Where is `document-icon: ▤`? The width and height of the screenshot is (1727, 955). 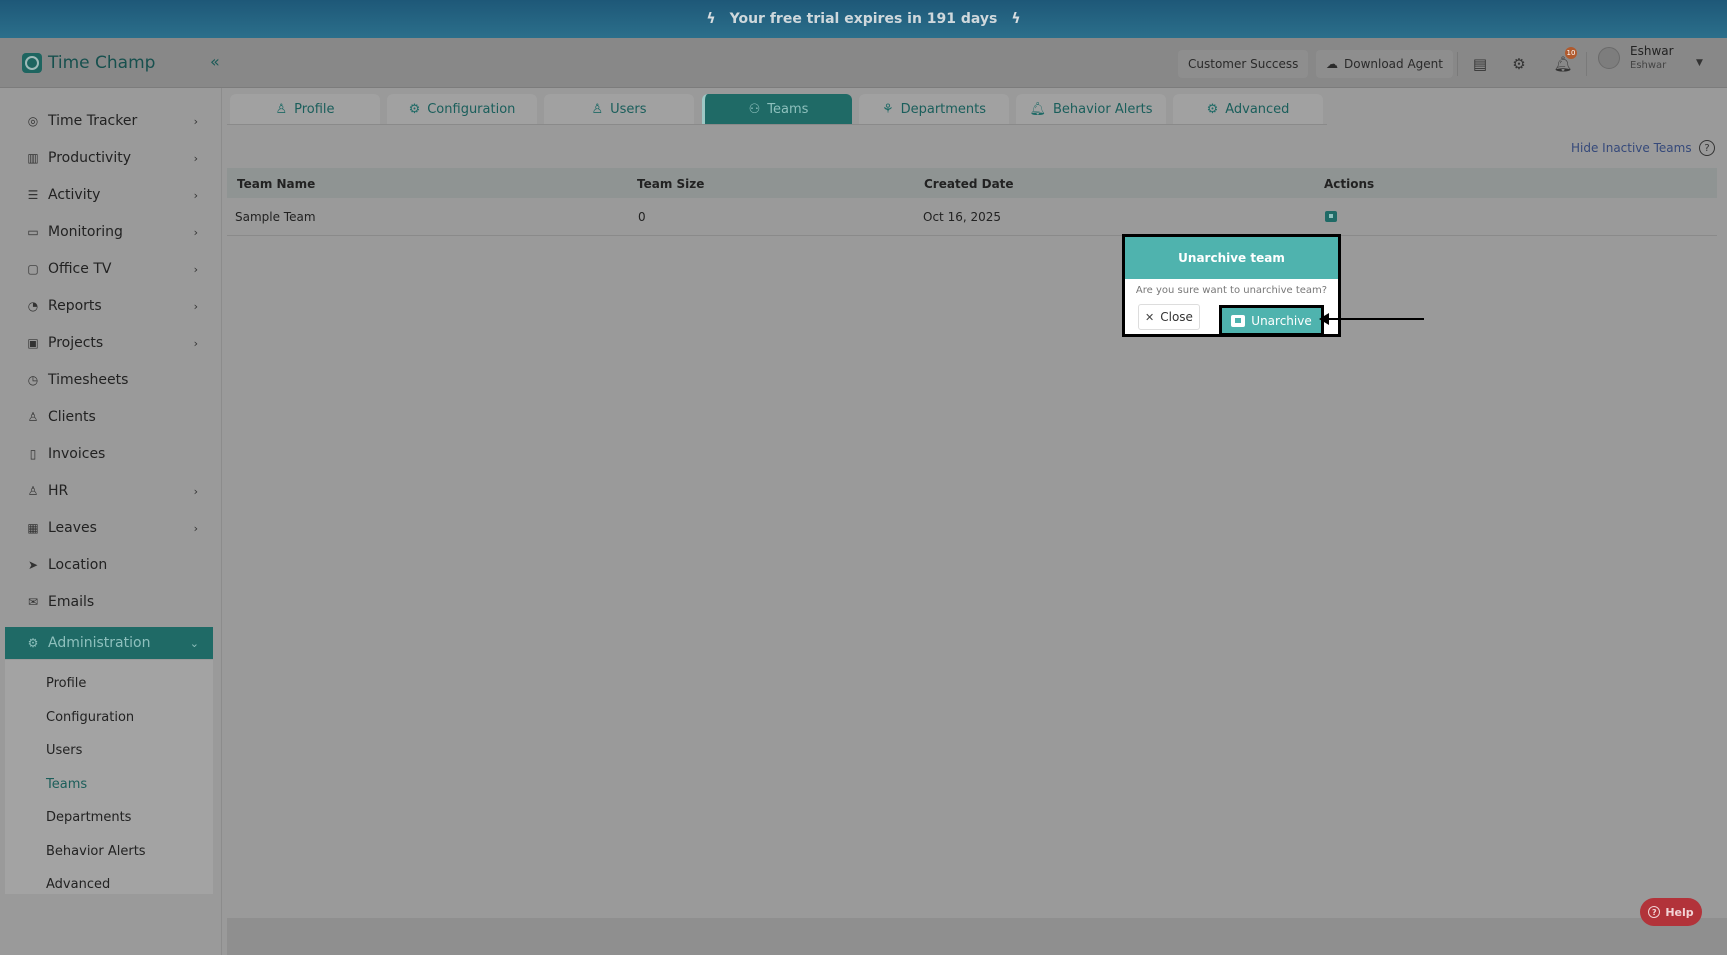 document-icon: ▤ is located at coordinates (1480, 64).